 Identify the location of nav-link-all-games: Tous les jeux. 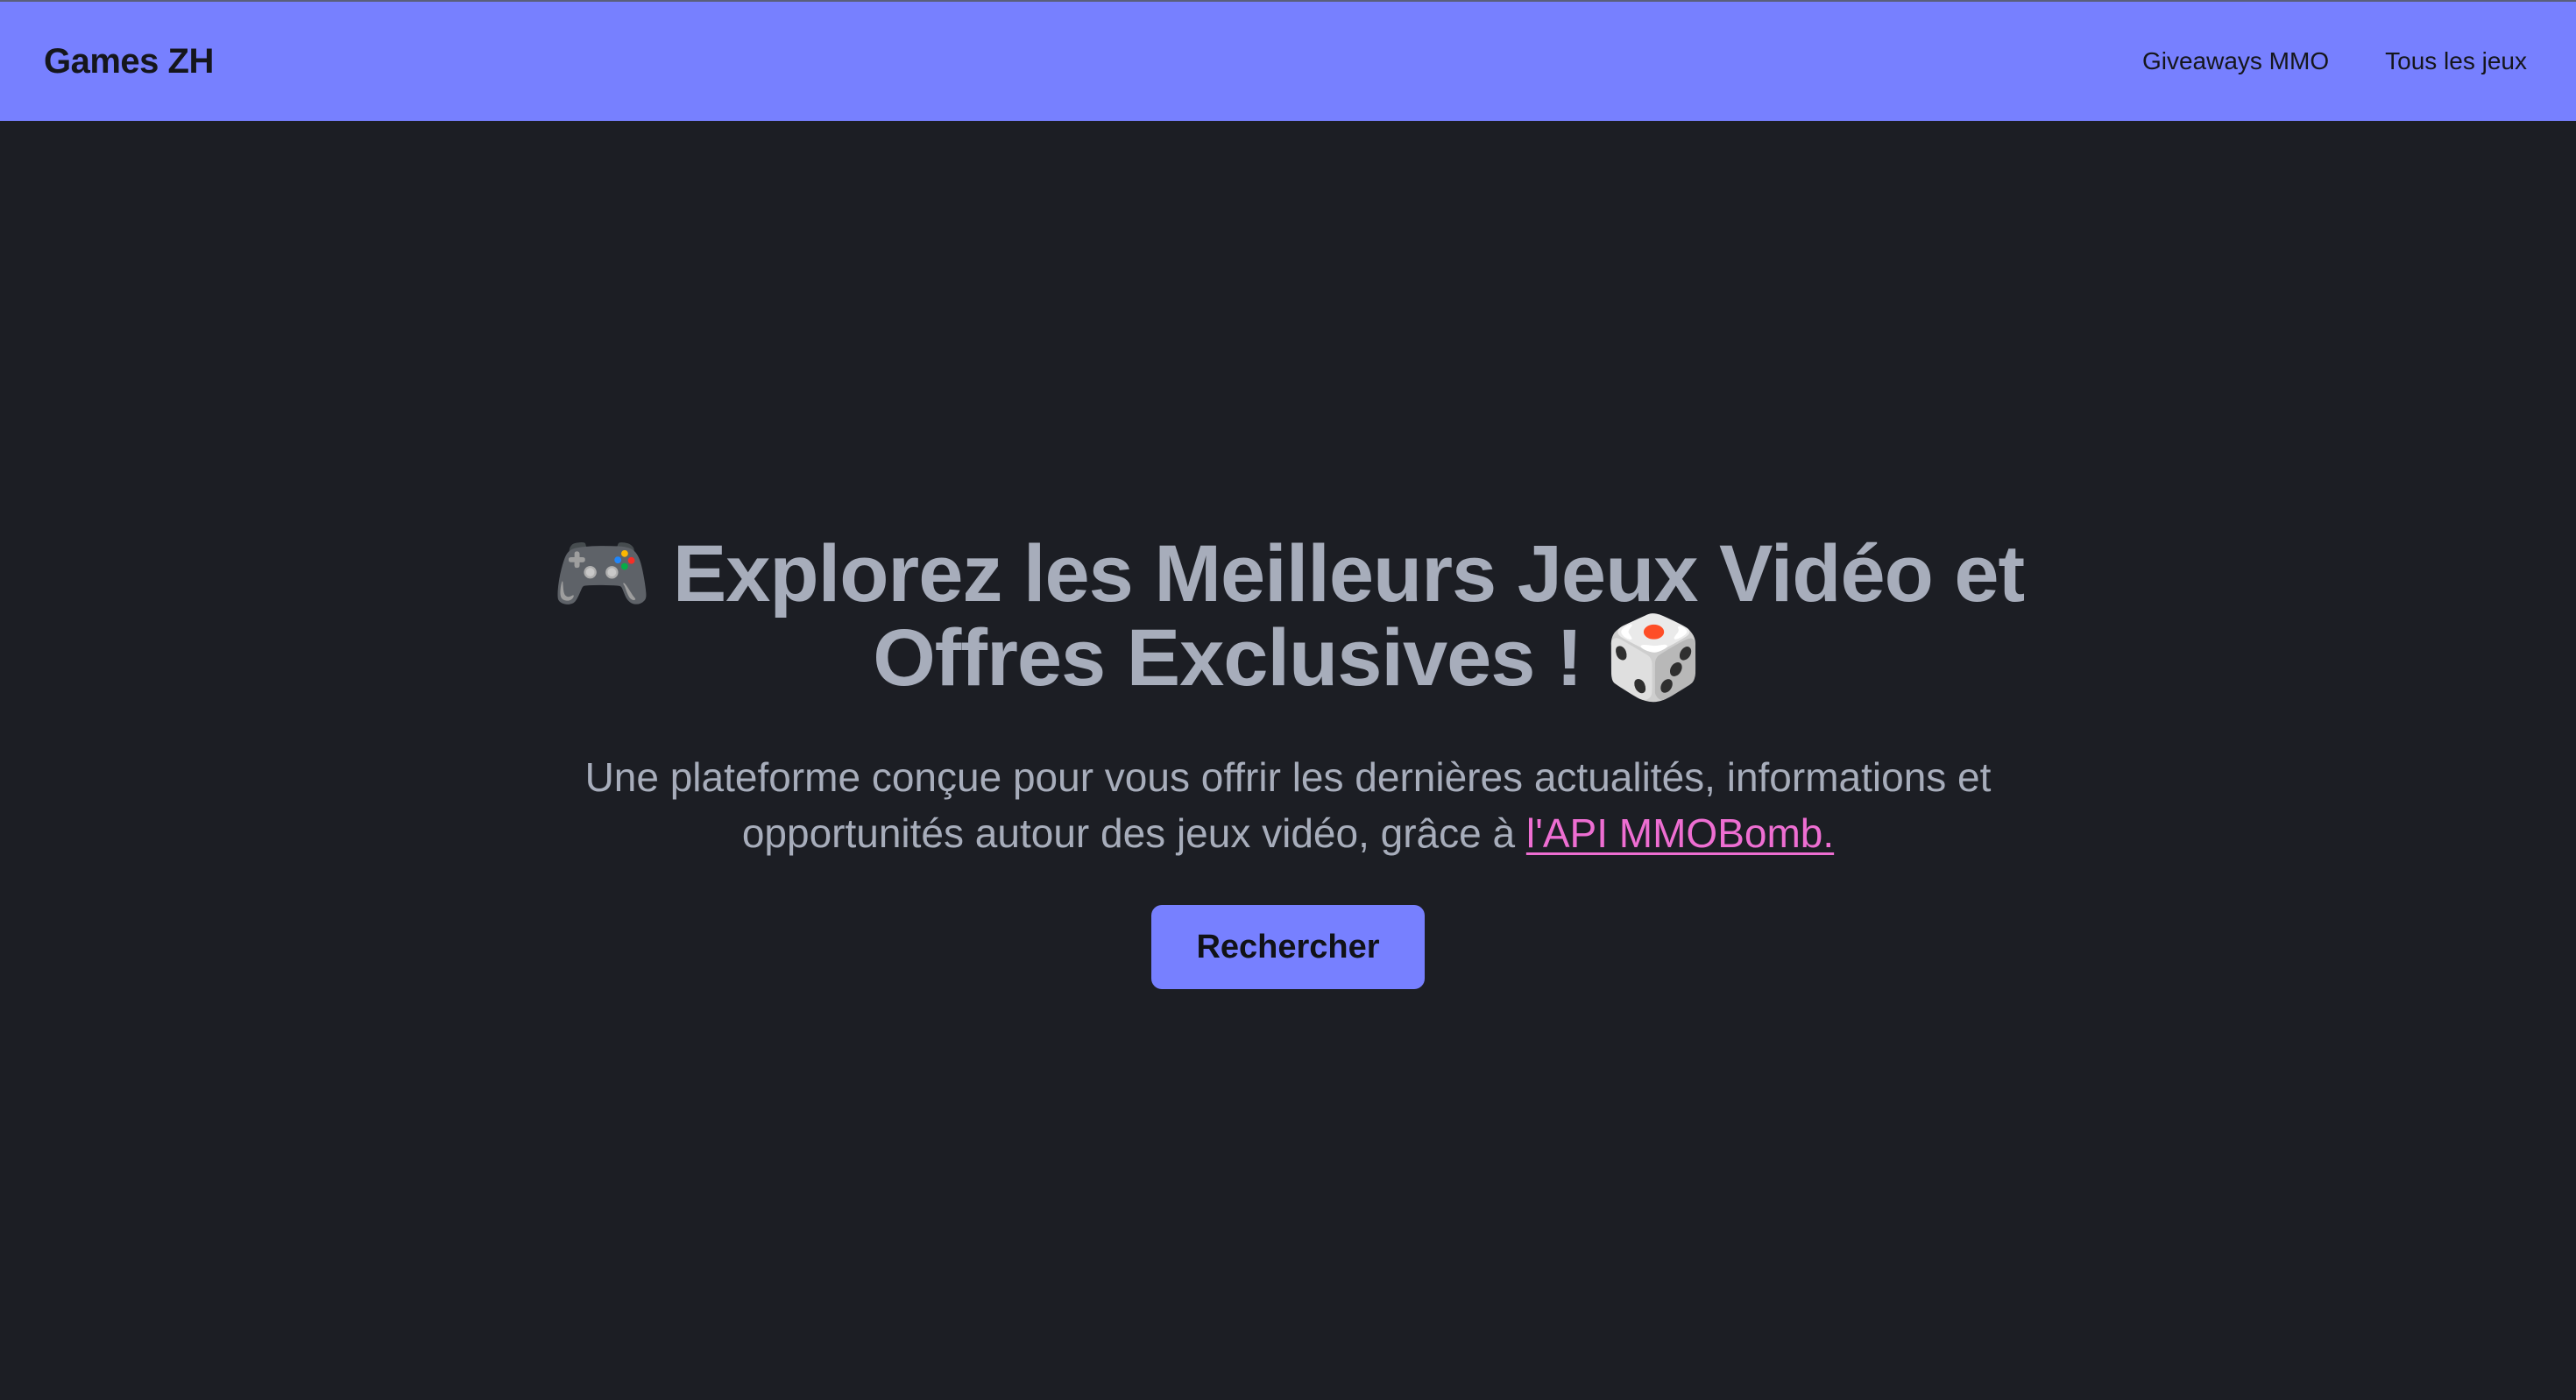
(2456, 61).